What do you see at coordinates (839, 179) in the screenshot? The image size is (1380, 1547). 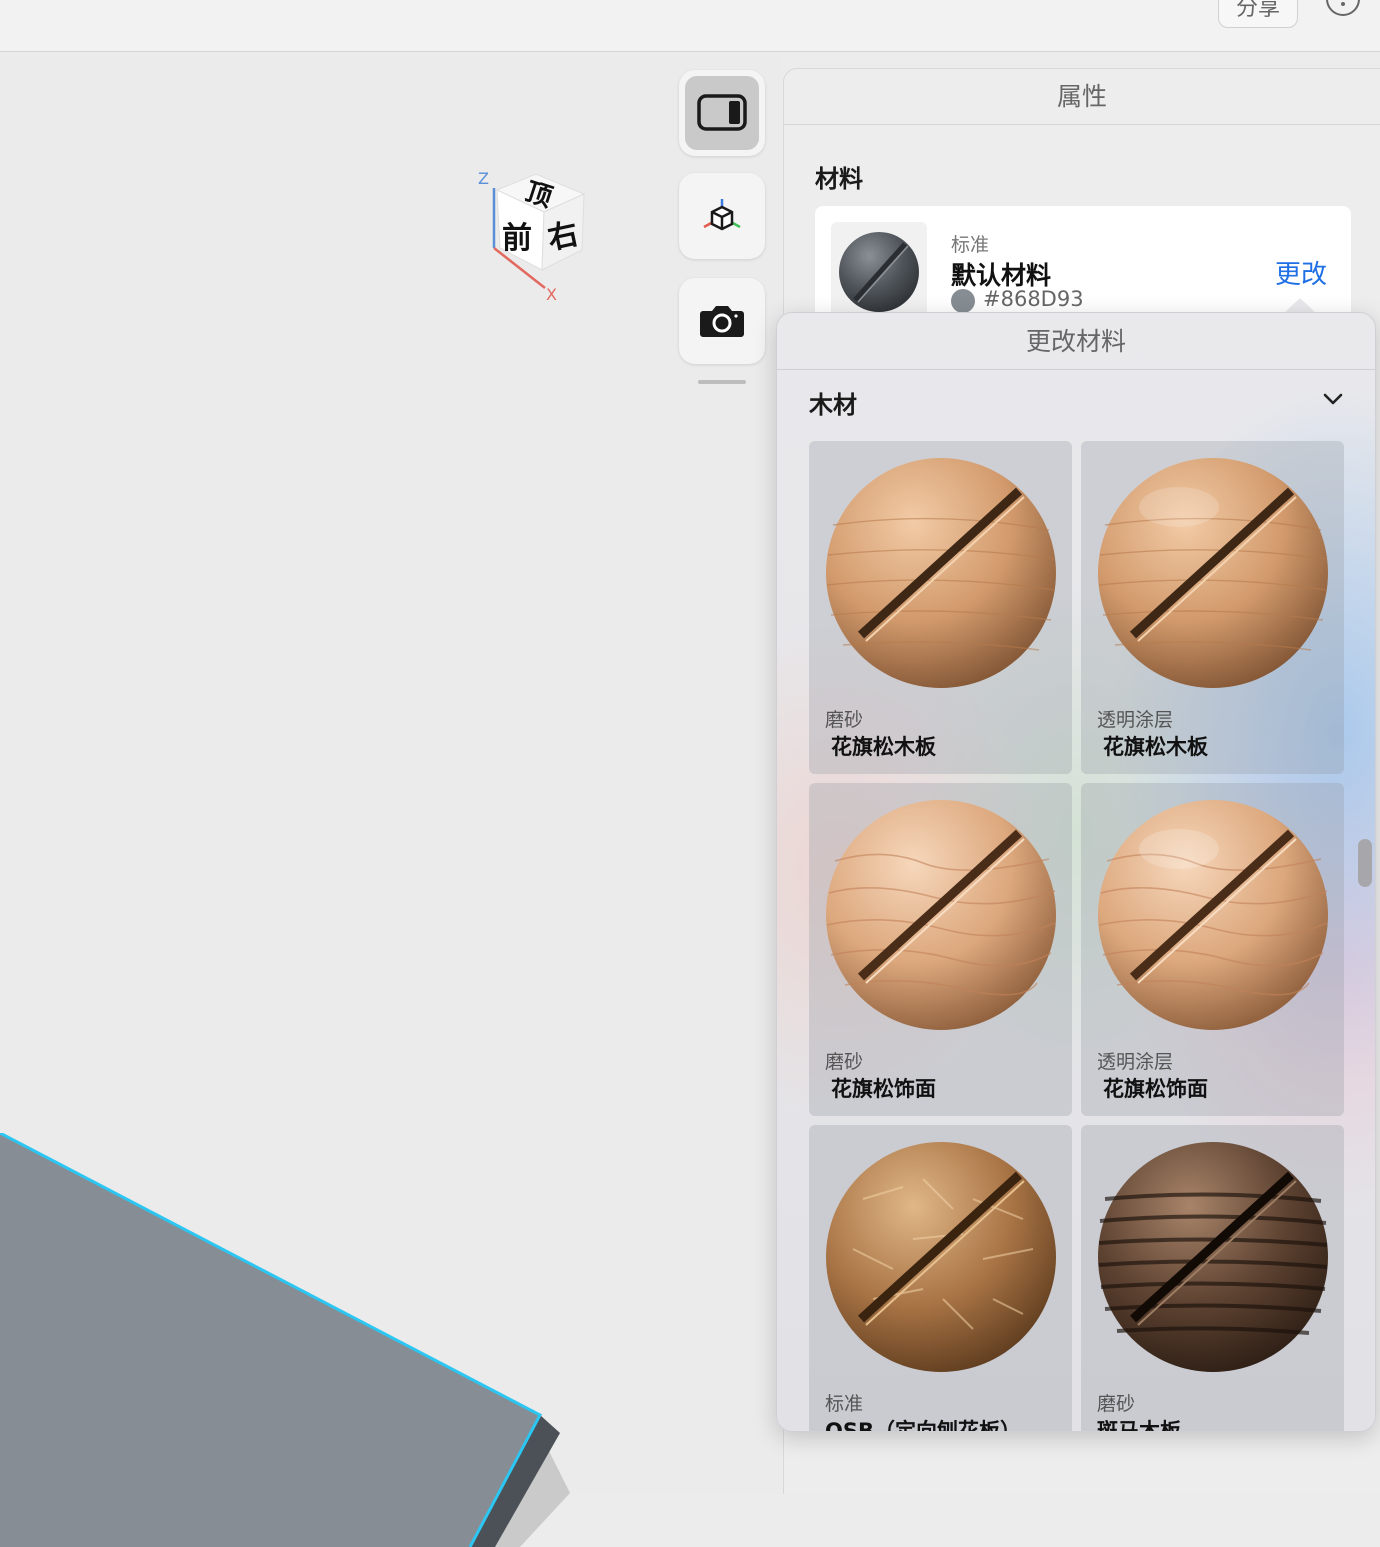 I see `material-section-title: 材料` at bounding box center [839, 179].